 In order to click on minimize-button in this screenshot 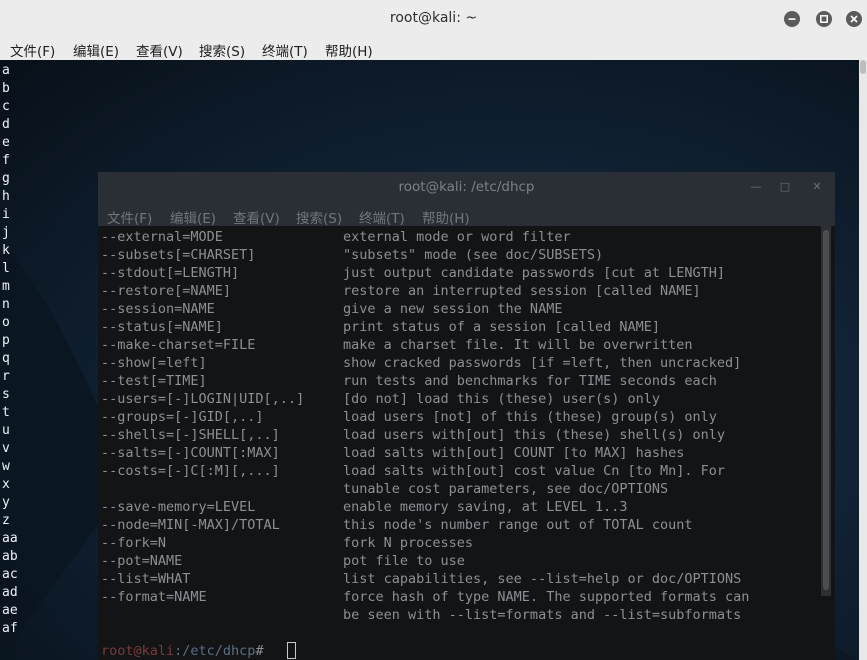, I will do `click(792, 19)`.